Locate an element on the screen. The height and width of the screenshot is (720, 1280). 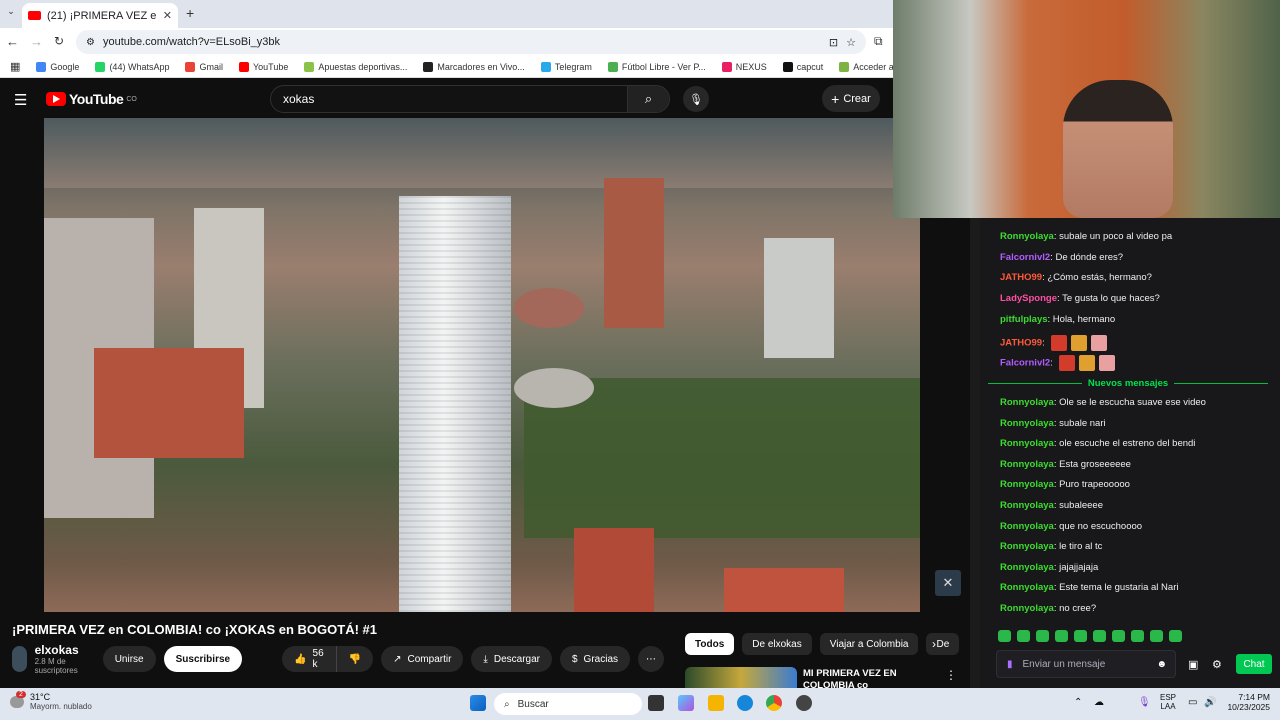
settings-gear-icon: ⚙ is located at coordinates (1217, 664).